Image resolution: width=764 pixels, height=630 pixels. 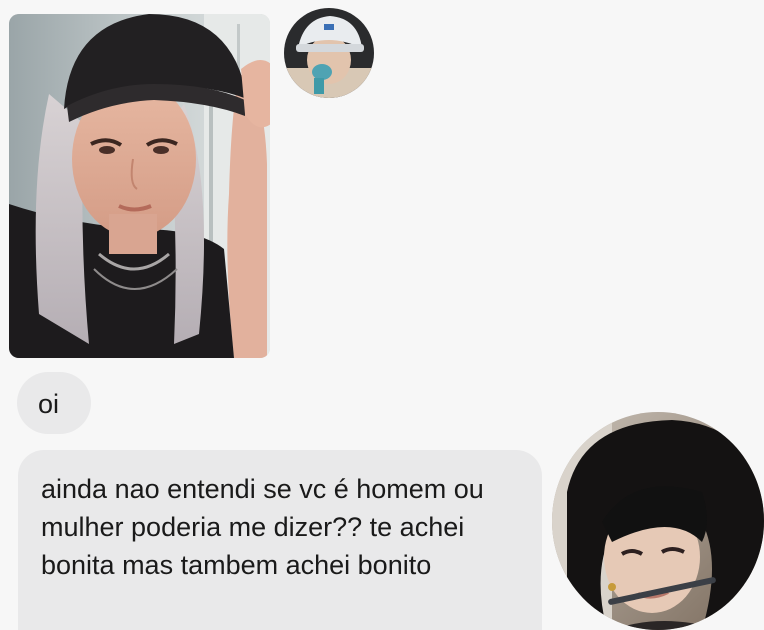 What do you see at coordinates (49, 404) in the screenshot?
I see `message-text: oi` at bounding box center [49, 404].